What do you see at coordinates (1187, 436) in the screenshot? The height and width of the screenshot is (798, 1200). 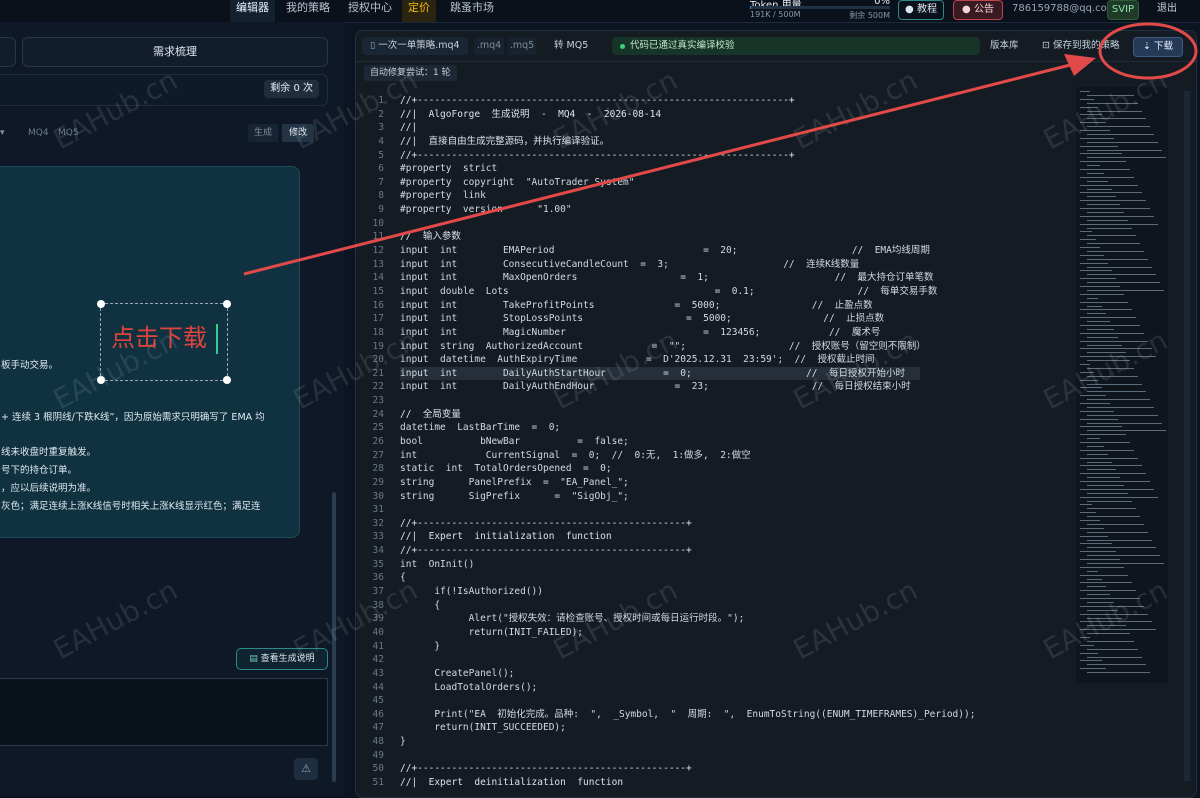 I see `code-scrollbar` at bounding box center [1187, 436].